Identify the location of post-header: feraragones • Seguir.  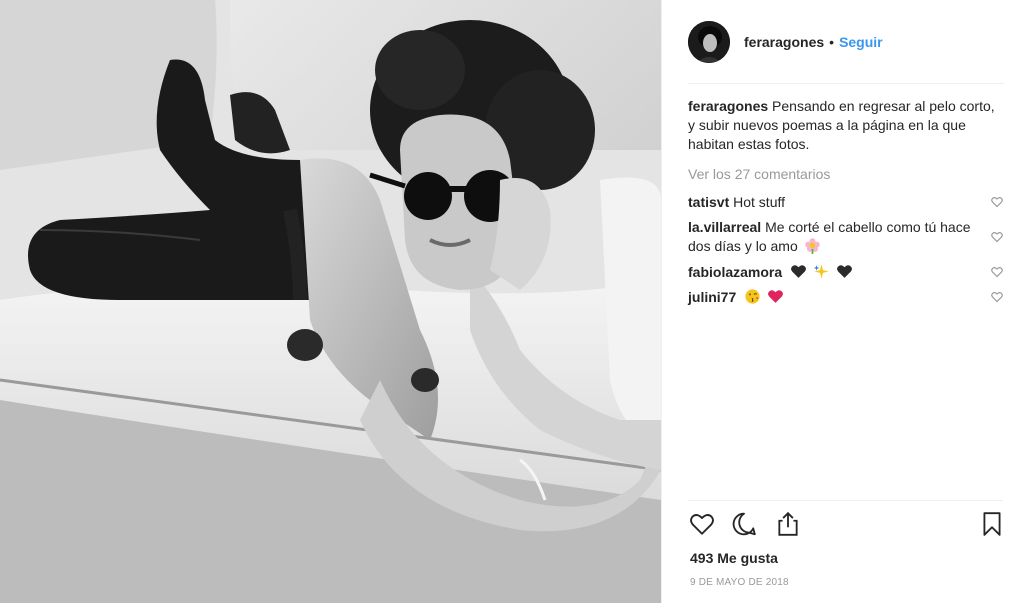
(842, 42).